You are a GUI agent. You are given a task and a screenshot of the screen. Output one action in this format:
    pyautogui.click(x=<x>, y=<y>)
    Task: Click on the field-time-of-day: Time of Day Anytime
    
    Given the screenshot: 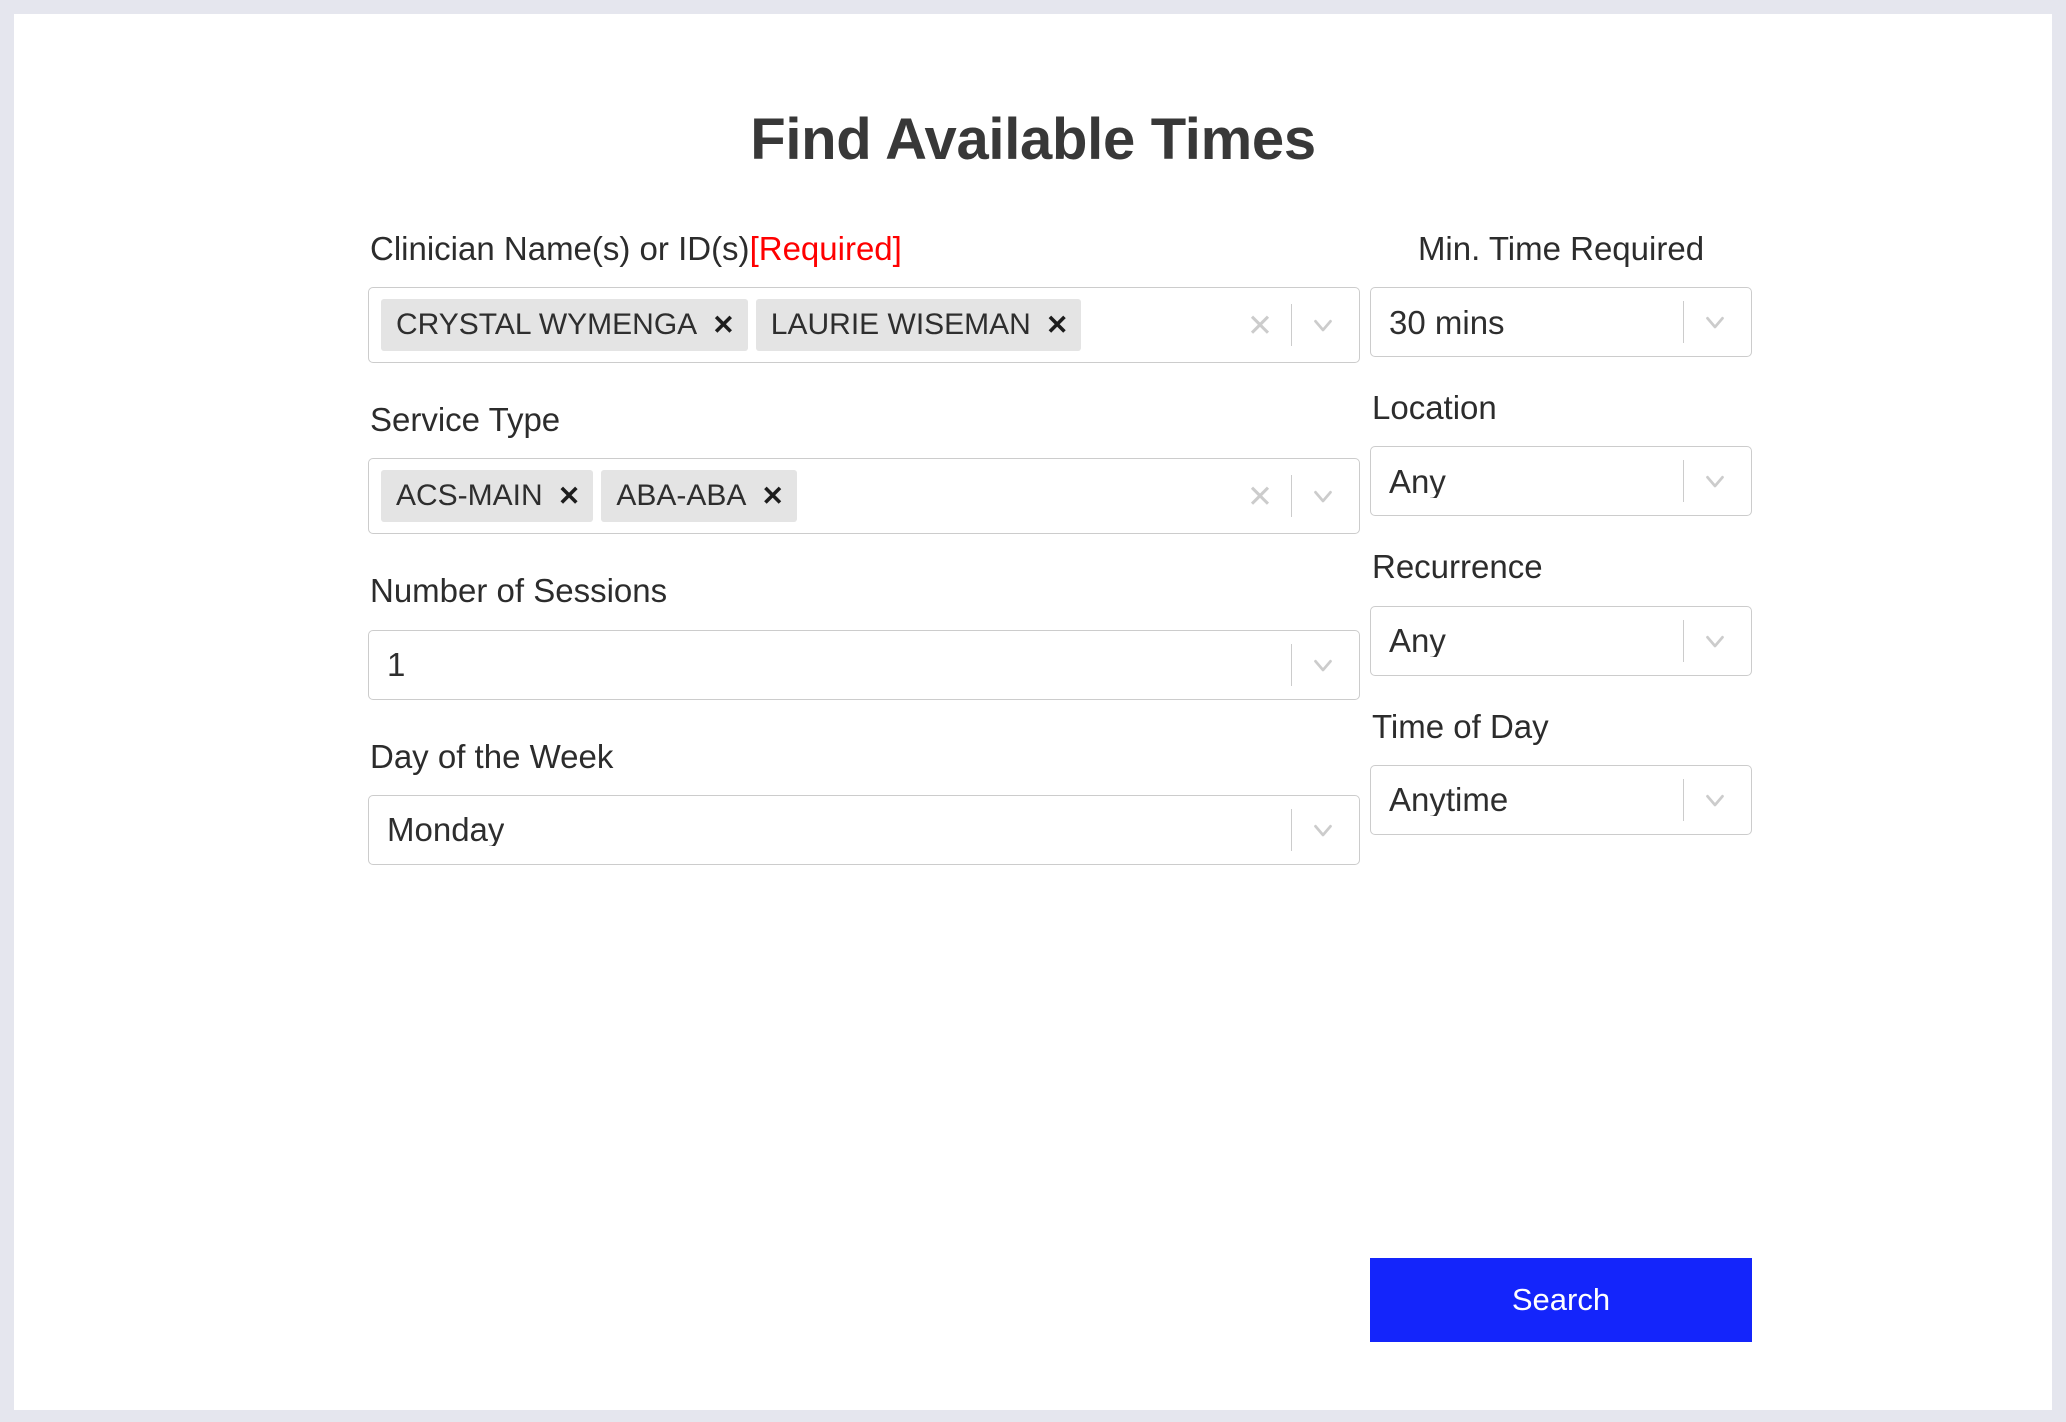 What is the action you would take?
    pyautogui.click(x=1561, y=770)
    